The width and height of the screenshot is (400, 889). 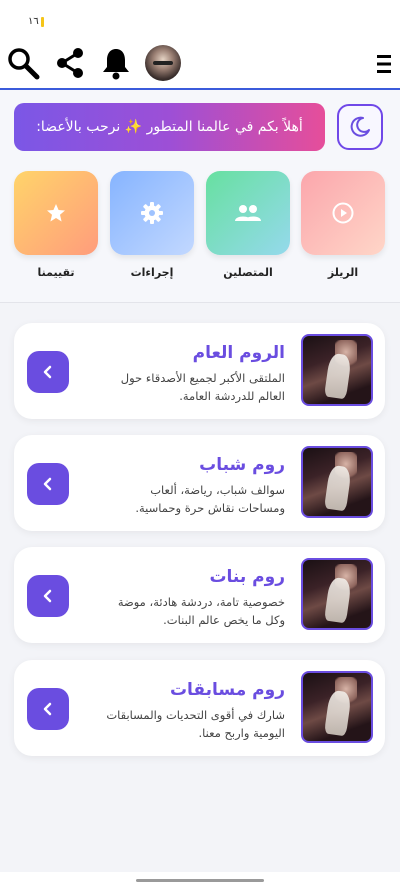 I want to click on reels-tile, so click(x=343, y=213).